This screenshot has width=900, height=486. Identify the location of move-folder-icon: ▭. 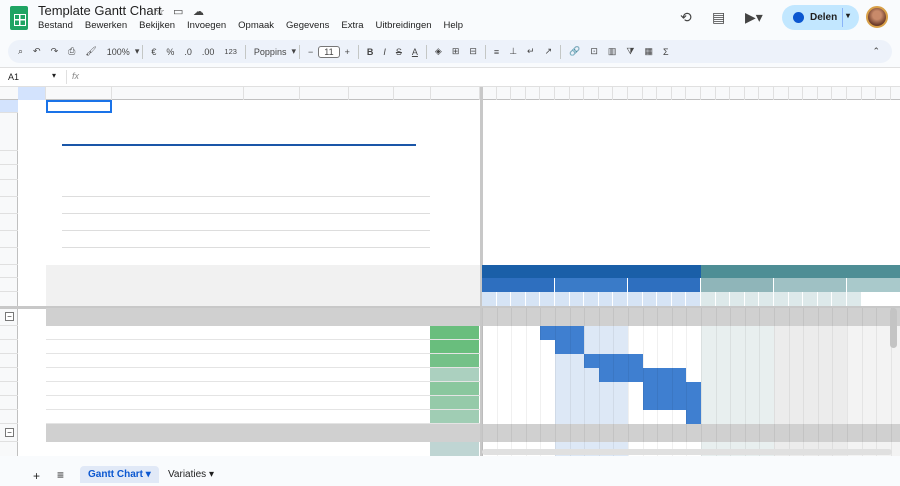
(178, 11).